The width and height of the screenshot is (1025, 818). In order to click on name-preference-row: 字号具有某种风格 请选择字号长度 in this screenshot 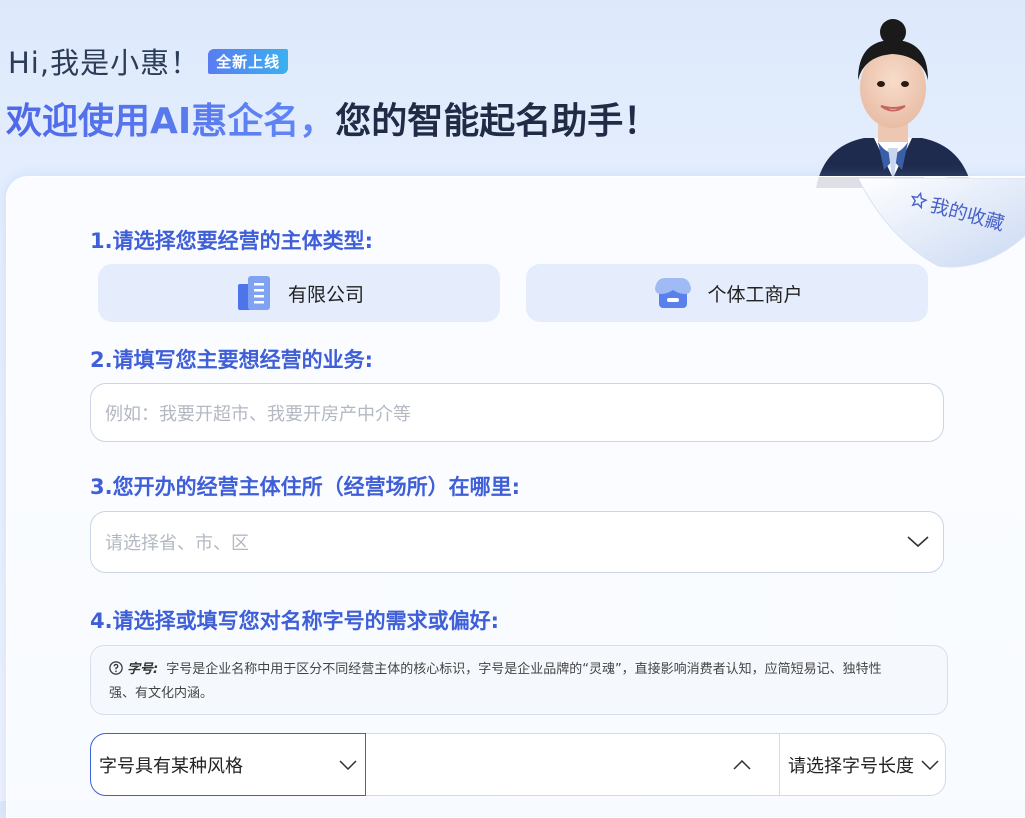, I will do `click(518, 764)`.